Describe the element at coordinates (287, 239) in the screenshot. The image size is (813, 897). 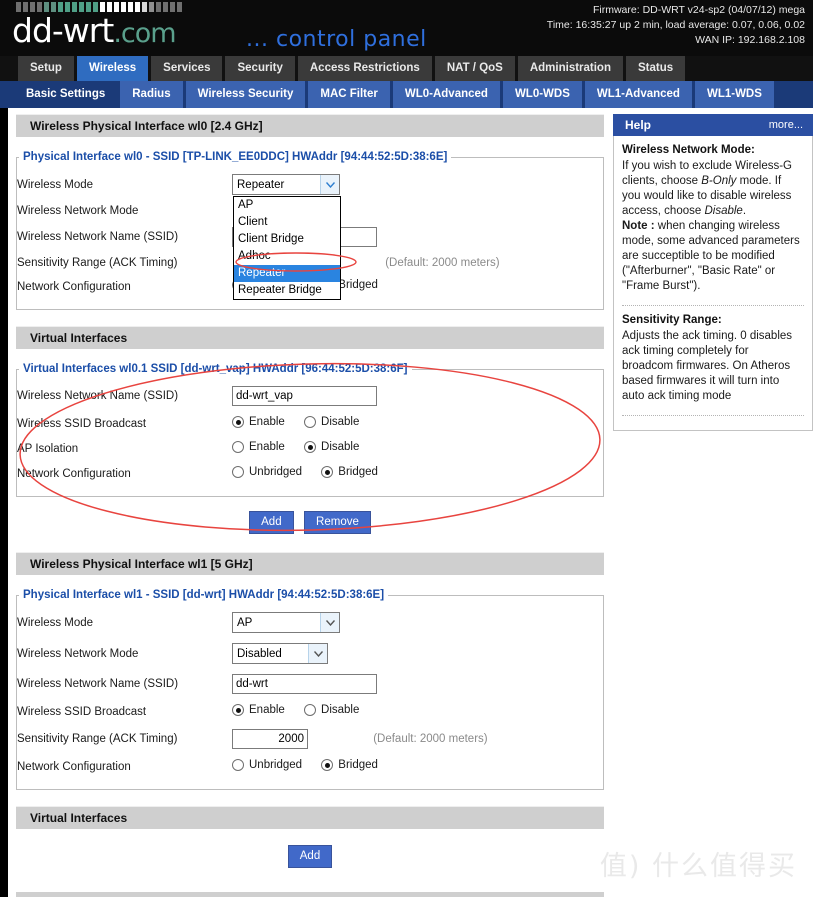
I see `wl0-wireless-mode-option-client-bridge: Client Bridge` at that location.